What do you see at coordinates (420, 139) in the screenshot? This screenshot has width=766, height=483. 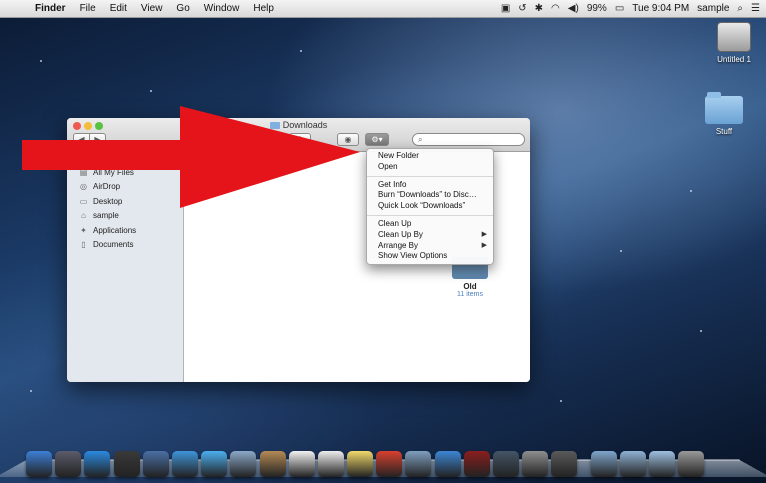 I see `search-icon: ⌕` at bounding box center [420, 139].